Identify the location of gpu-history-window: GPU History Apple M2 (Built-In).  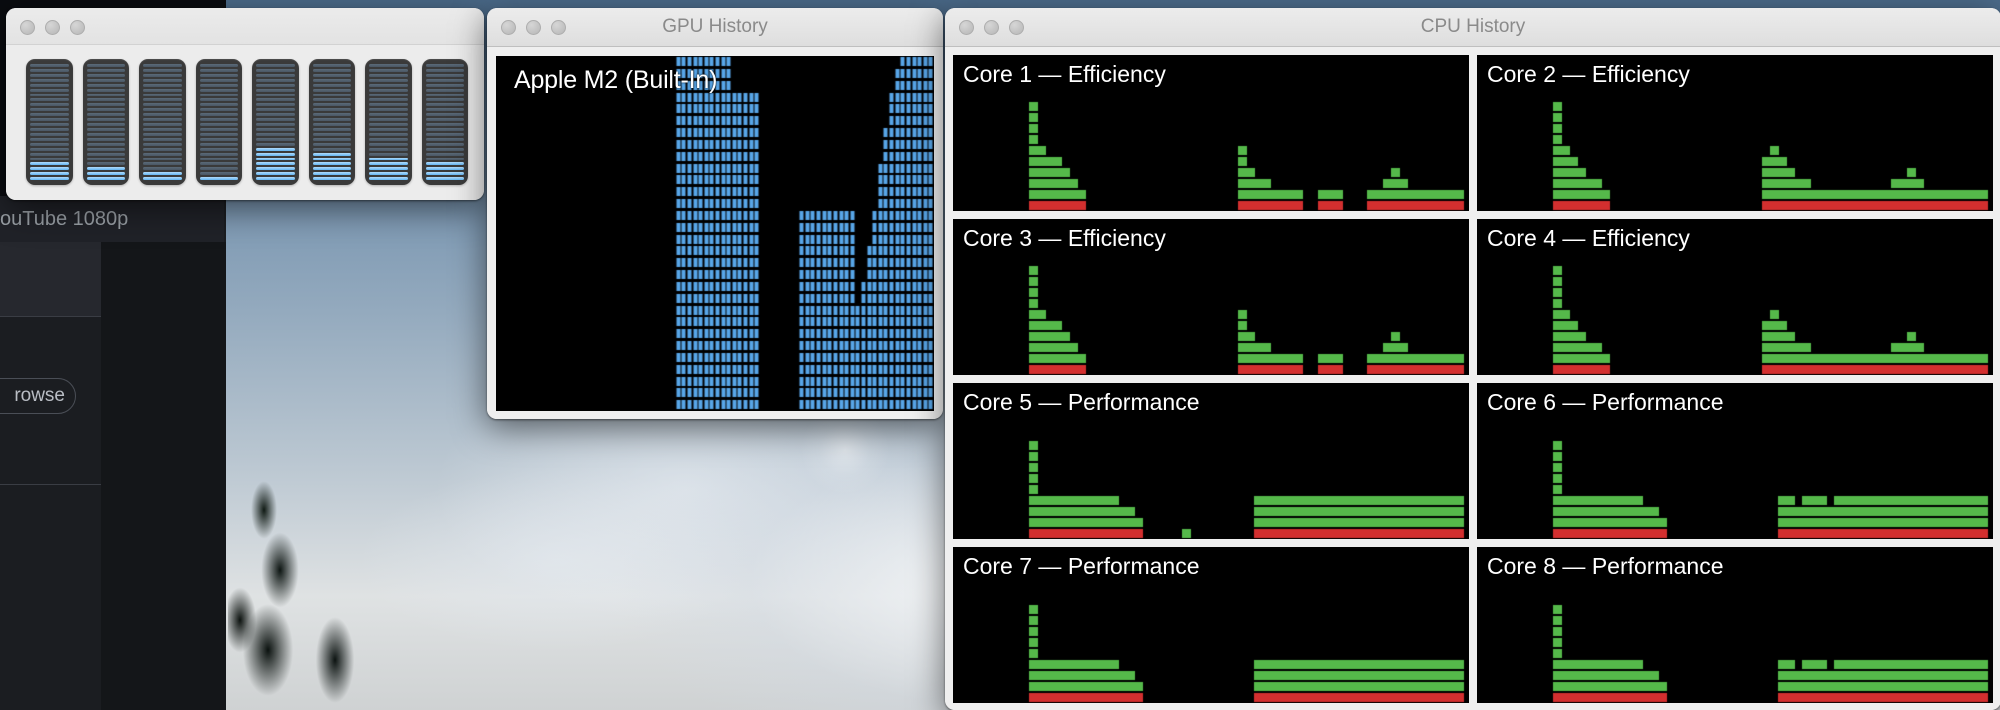
(715, 213).